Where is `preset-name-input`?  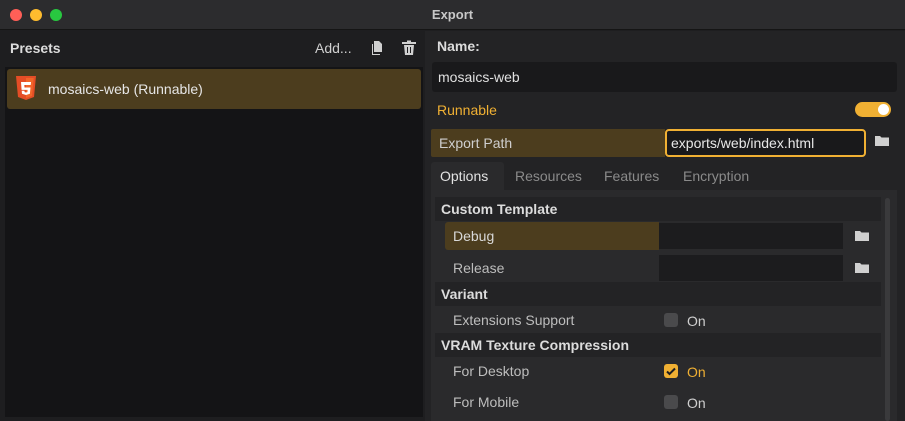
preset-name-input is located at coordinates (664, 77).